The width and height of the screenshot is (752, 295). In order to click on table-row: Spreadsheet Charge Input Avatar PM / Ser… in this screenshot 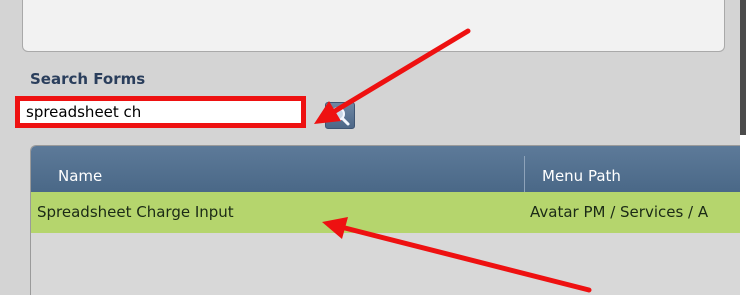, I will do `click(385, 212)`.